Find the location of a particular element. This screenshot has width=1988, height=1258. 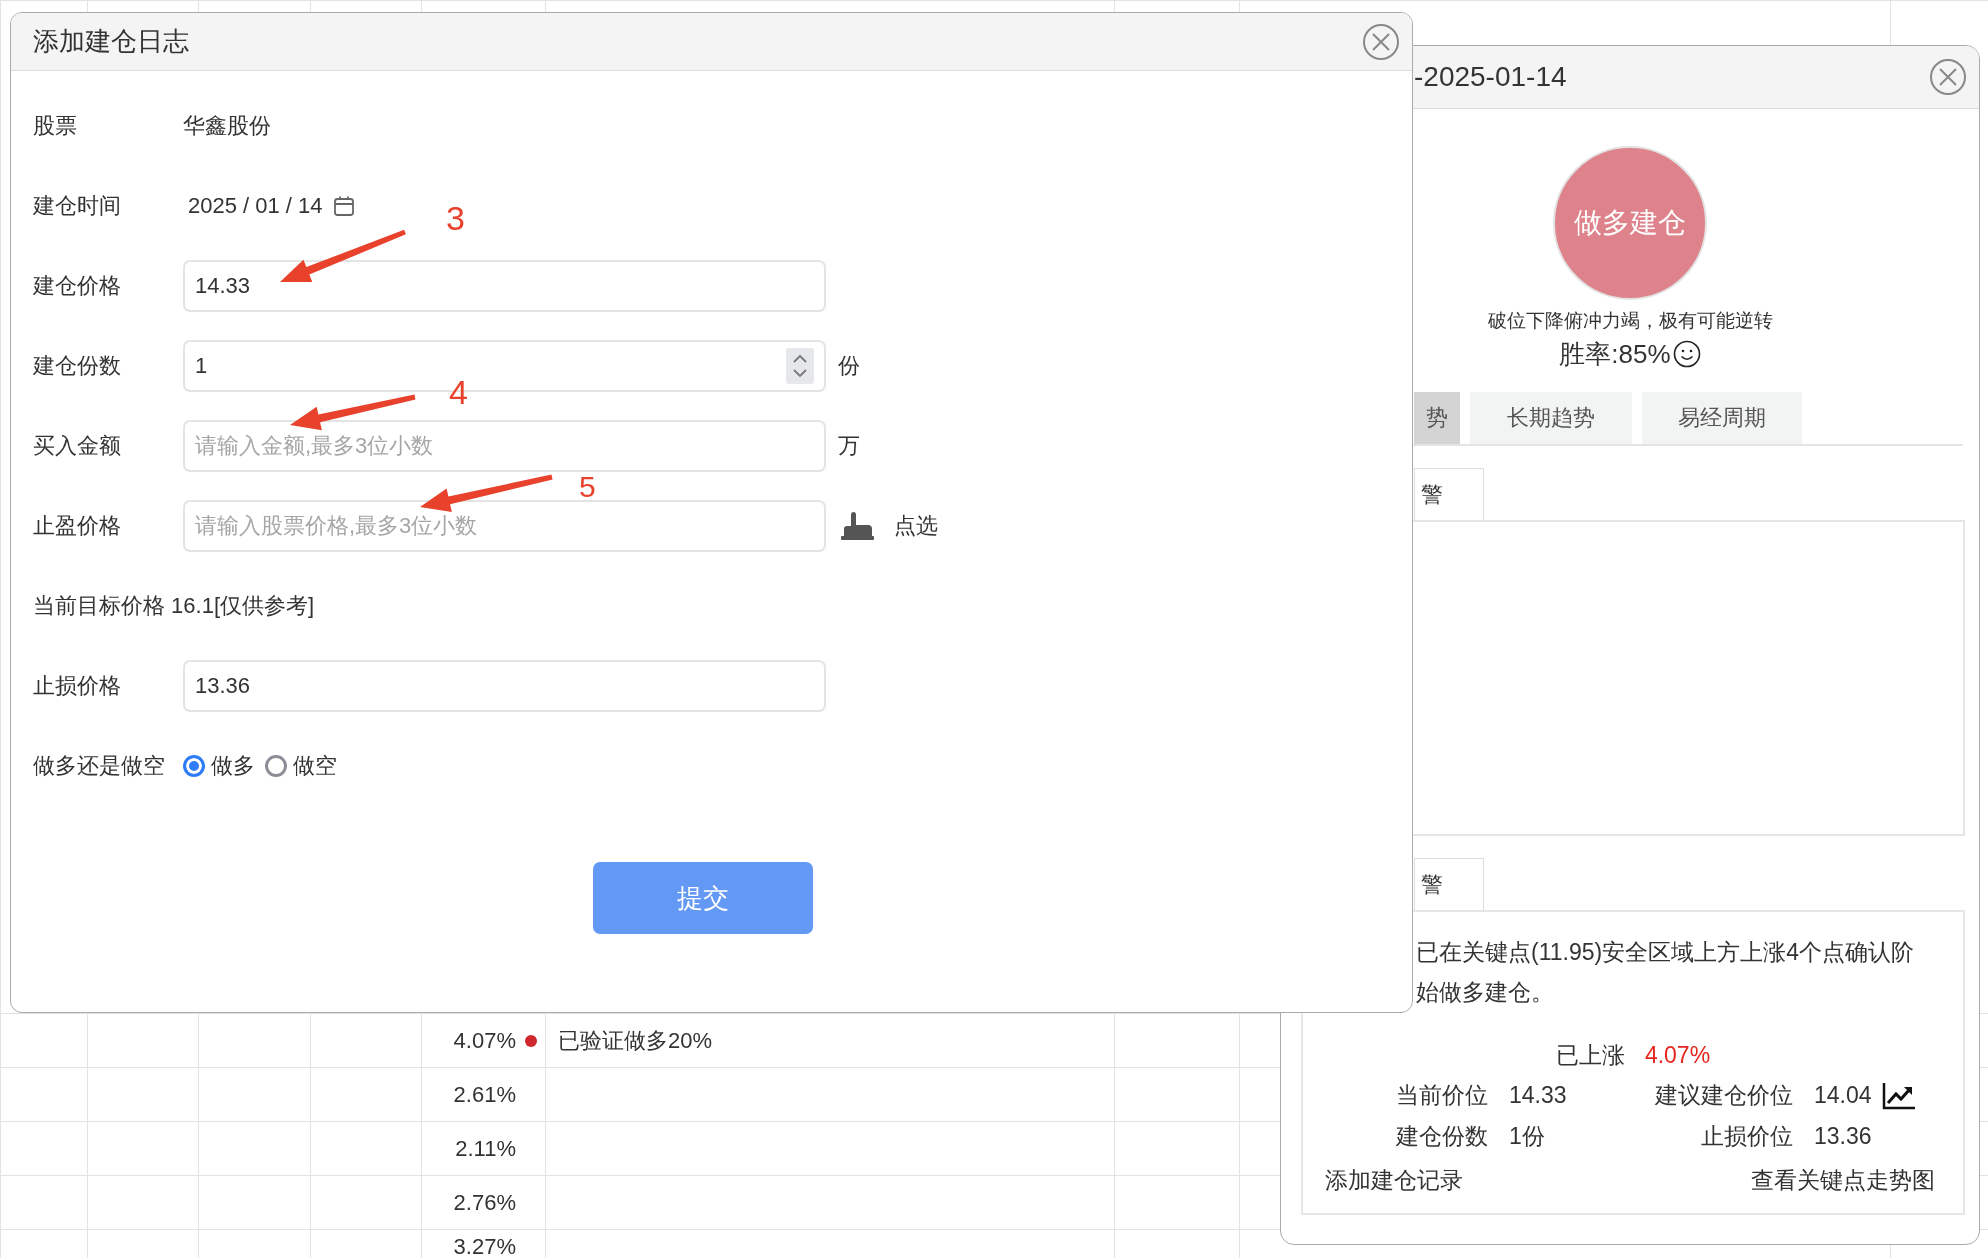

percent-text: 2.11% is located at coordinates (485, 1148).